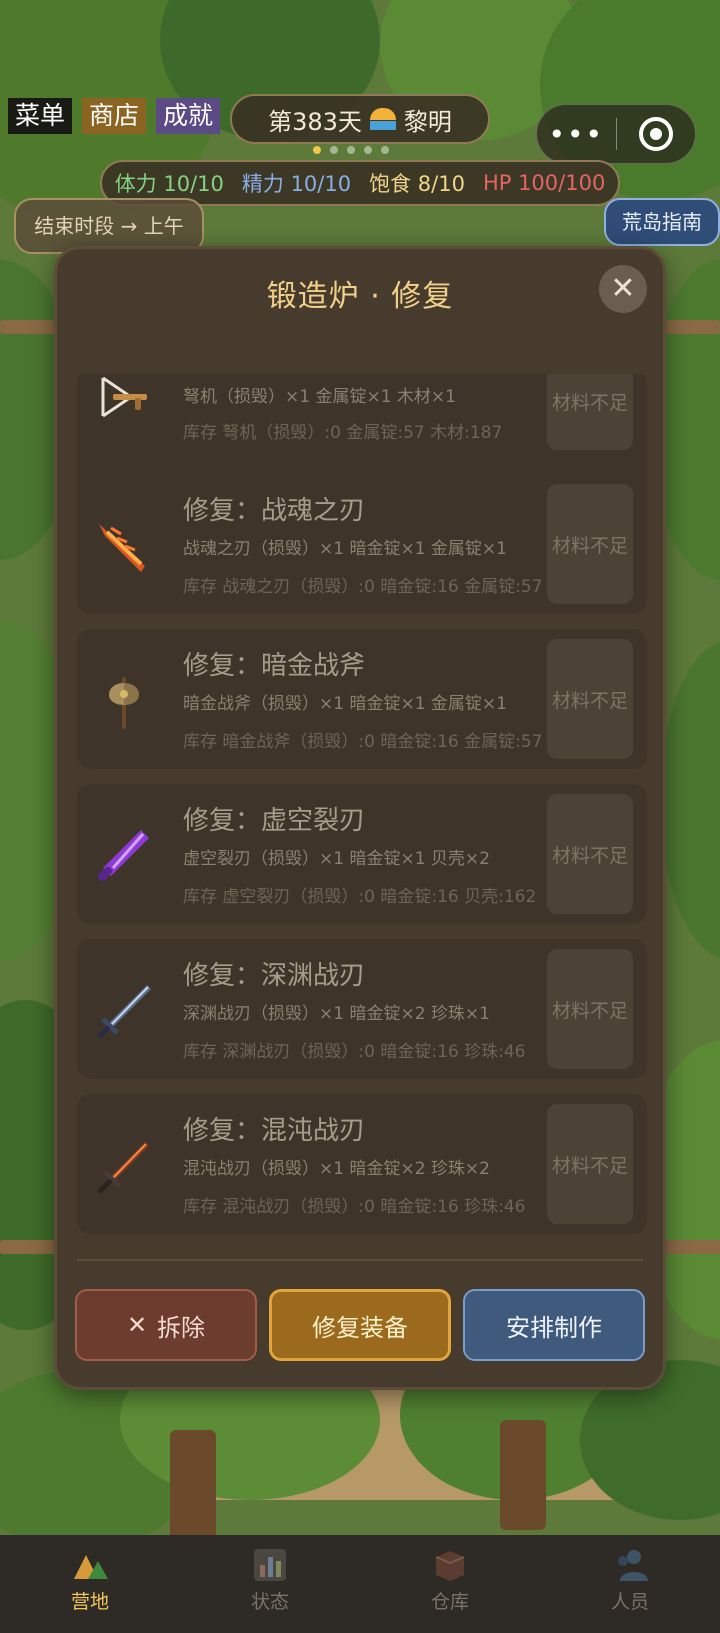  I want to click on bottom-nav: 营地 状态 仓库 人员, so click(360, 1584).